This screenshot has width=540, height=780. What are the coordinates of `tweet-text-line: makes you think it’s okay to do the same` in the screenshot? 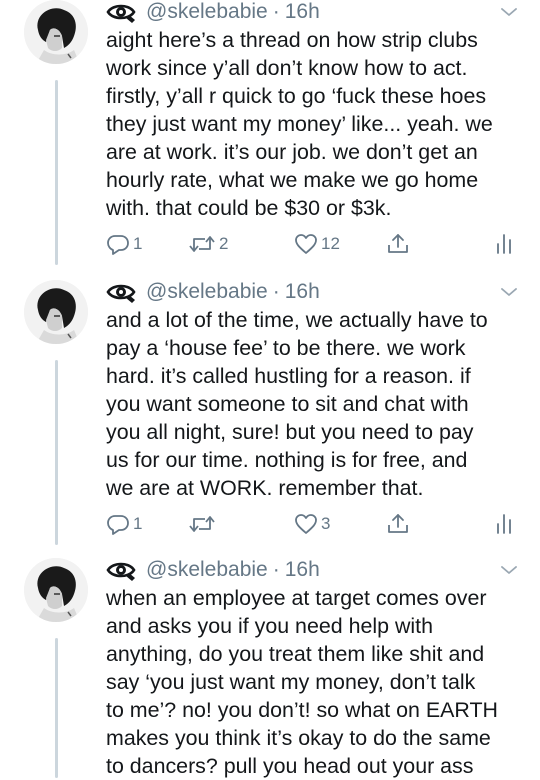 It's located at (298, 738).